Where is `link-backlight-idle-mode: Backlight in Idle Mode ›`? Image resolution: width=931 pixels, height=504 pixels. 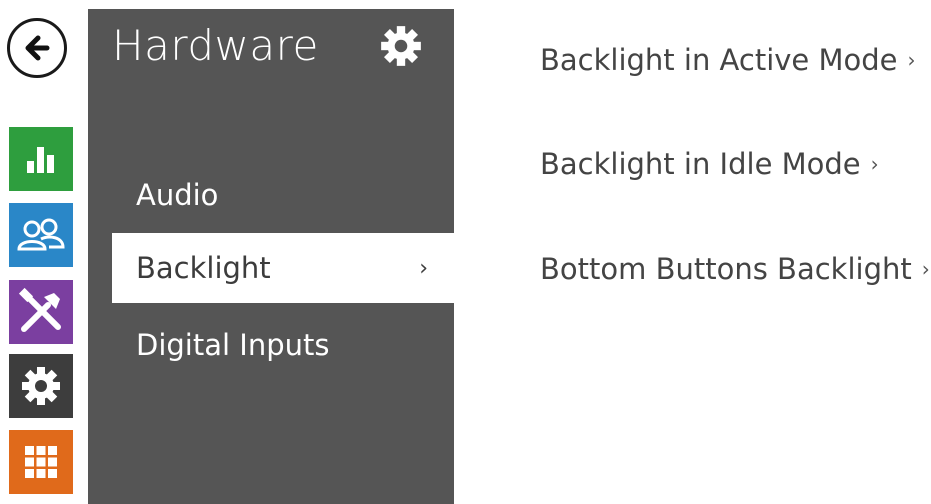
link-backlight-idle-mode: Backlight in Idle Mode › is located at coordinates (709, 164).